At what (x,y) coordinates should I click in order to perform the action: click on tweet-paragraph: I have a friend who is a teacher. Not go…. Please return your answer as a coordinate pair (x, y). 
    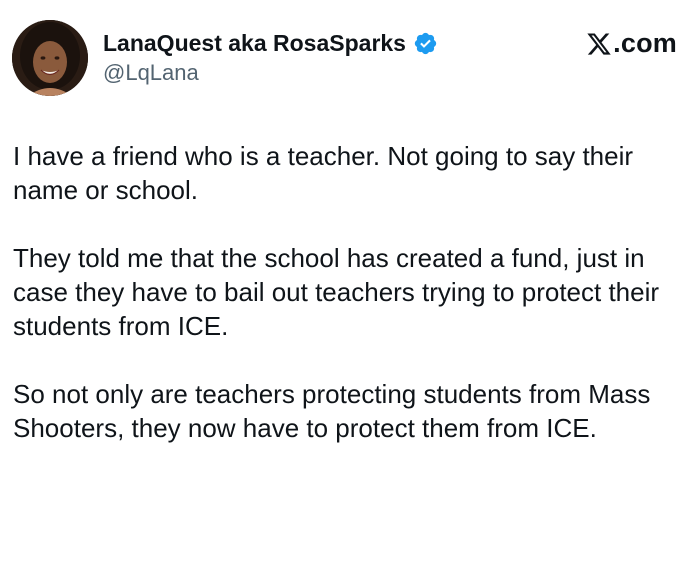
    Looking at the image, I should click on (323, 173).